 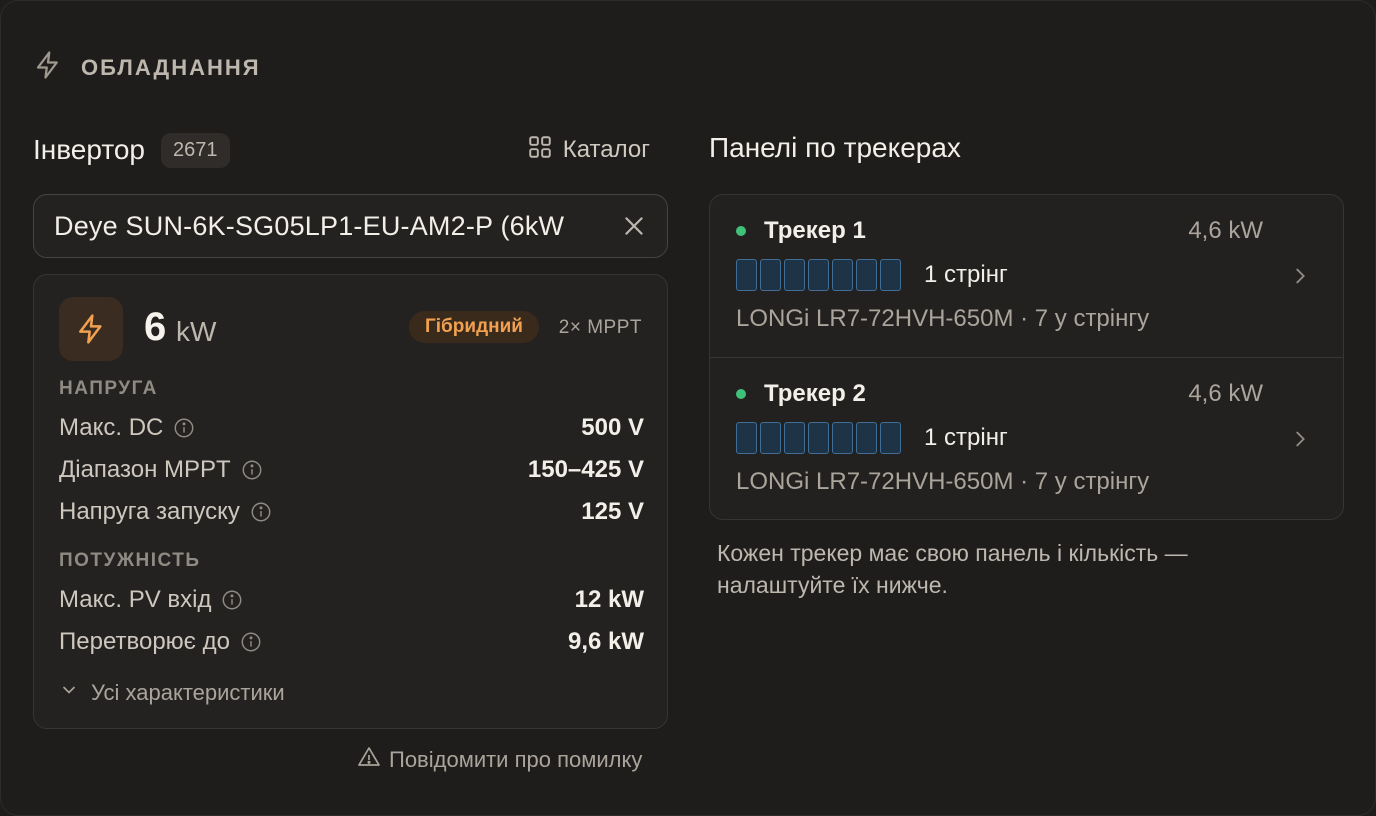 I want to click on spec-row-converts: Перетворює до 9,6 kW, so click(x=351, y=642).